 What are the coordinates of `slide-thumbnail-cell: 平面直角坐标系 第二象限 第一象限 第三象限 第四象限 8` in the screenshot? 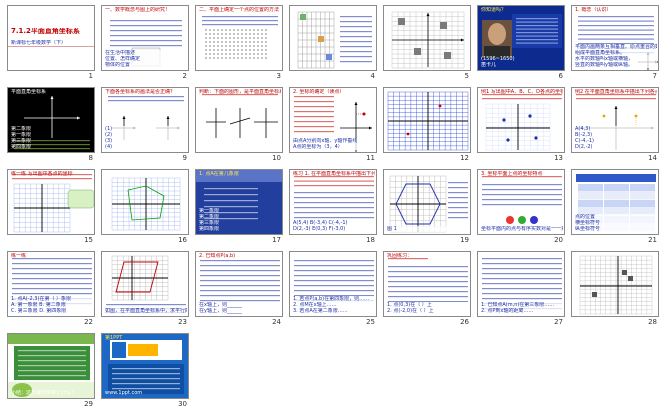 It's located at (51, 124).